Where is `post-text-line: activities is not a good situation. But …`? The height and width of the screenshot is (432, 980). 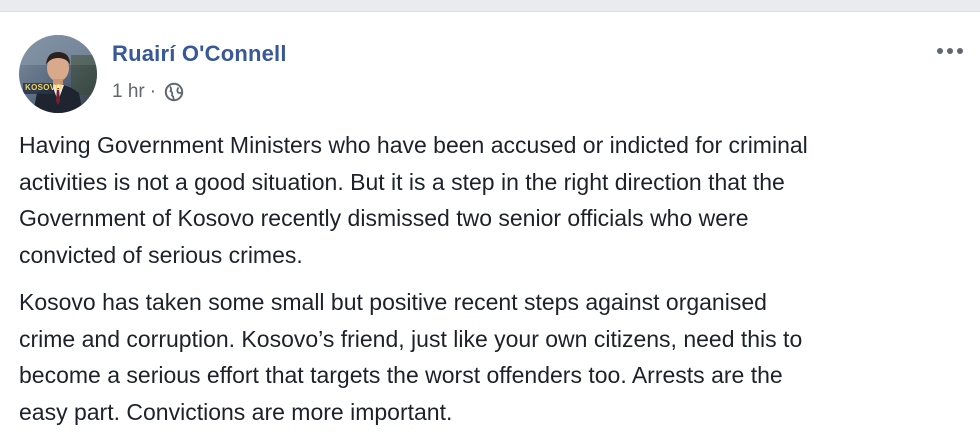
post-text-line: activities is not a good situation. But … is located at coordinates (402, 181).